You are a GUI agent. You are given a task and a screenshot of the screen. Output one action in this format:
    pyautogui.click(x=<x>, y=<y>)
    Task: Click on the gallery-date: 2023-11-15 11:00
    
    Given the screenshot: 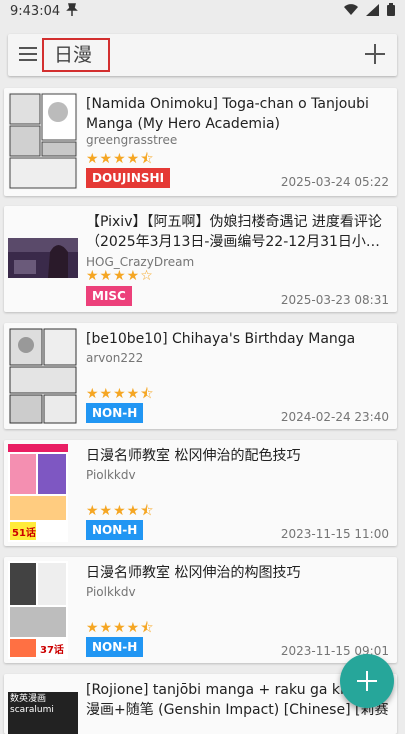 What is the action you would take?
    pyautogui.click(x=334, y=534)
    